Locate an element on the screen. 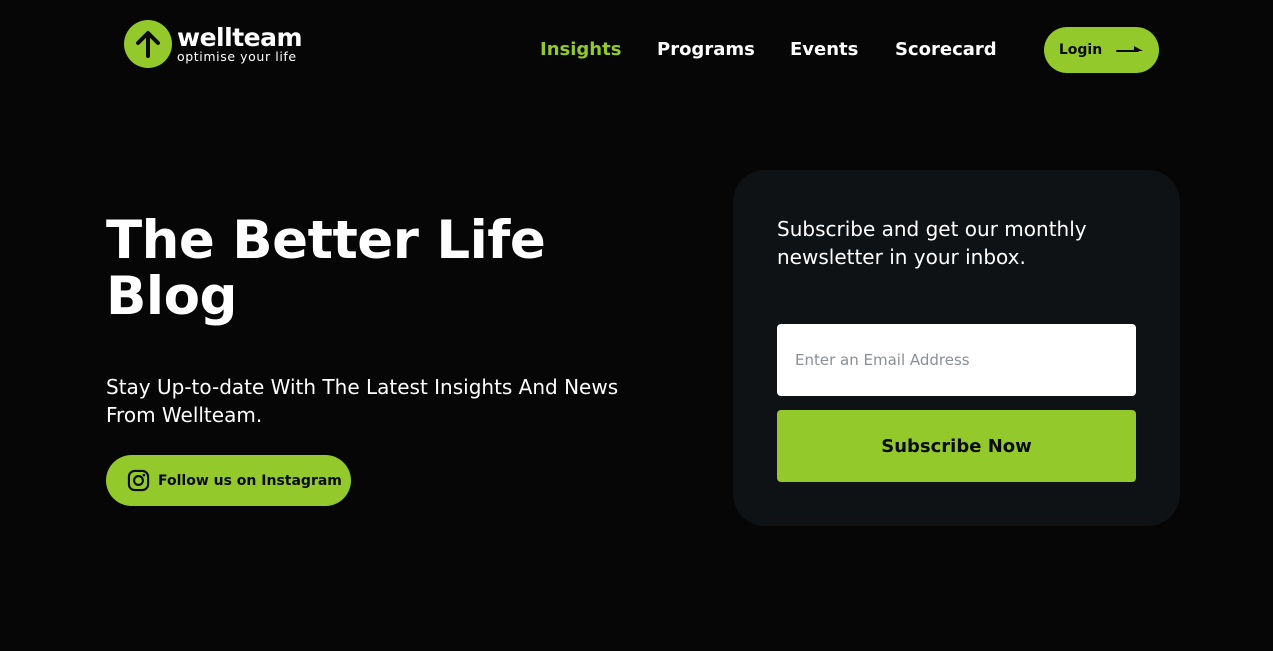 The height and width of the screenshot is (651, 1273). email-input is located at coordinates (956, 360).